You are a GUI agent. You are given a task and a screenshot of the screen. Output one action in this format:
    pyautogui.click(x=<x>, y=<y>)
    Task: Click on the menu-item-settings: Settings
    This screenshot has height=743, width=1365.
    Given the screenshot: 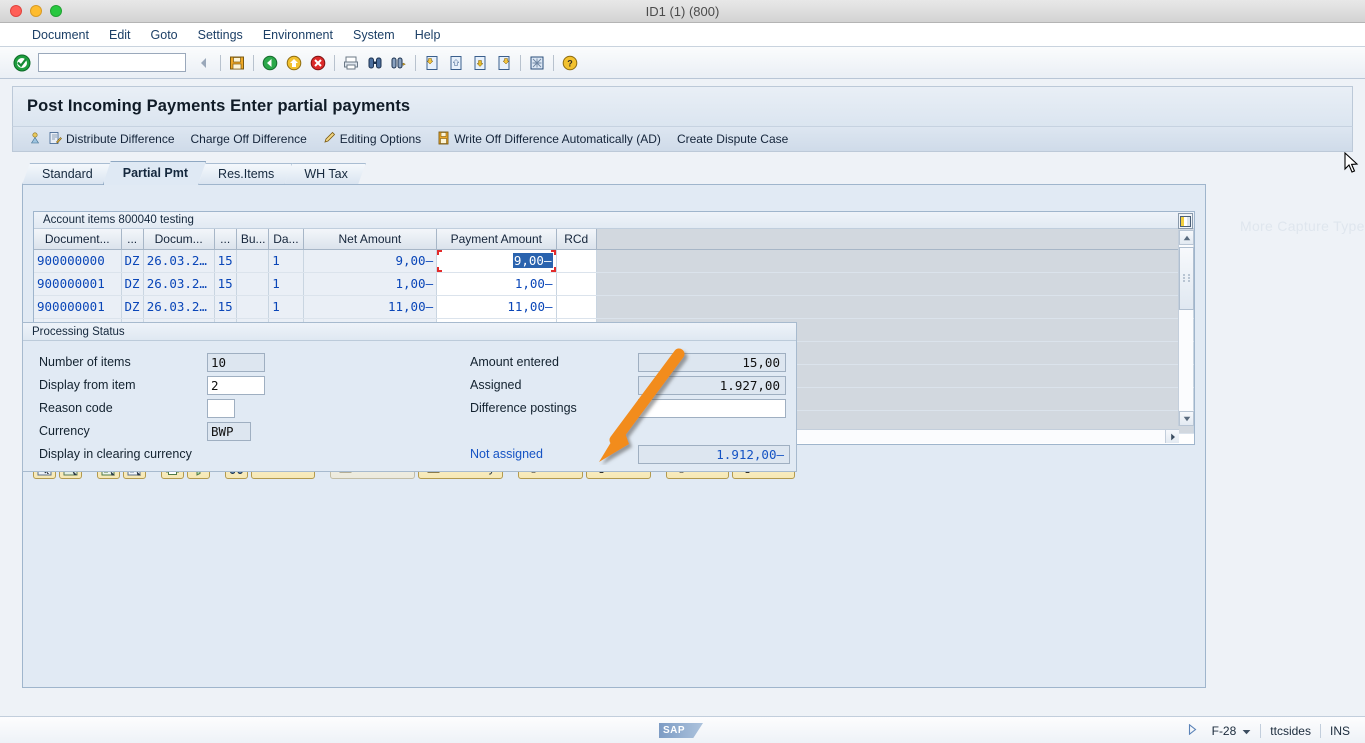 What is the action you would take?
    pyautogui.click(x=220, y=35)
    